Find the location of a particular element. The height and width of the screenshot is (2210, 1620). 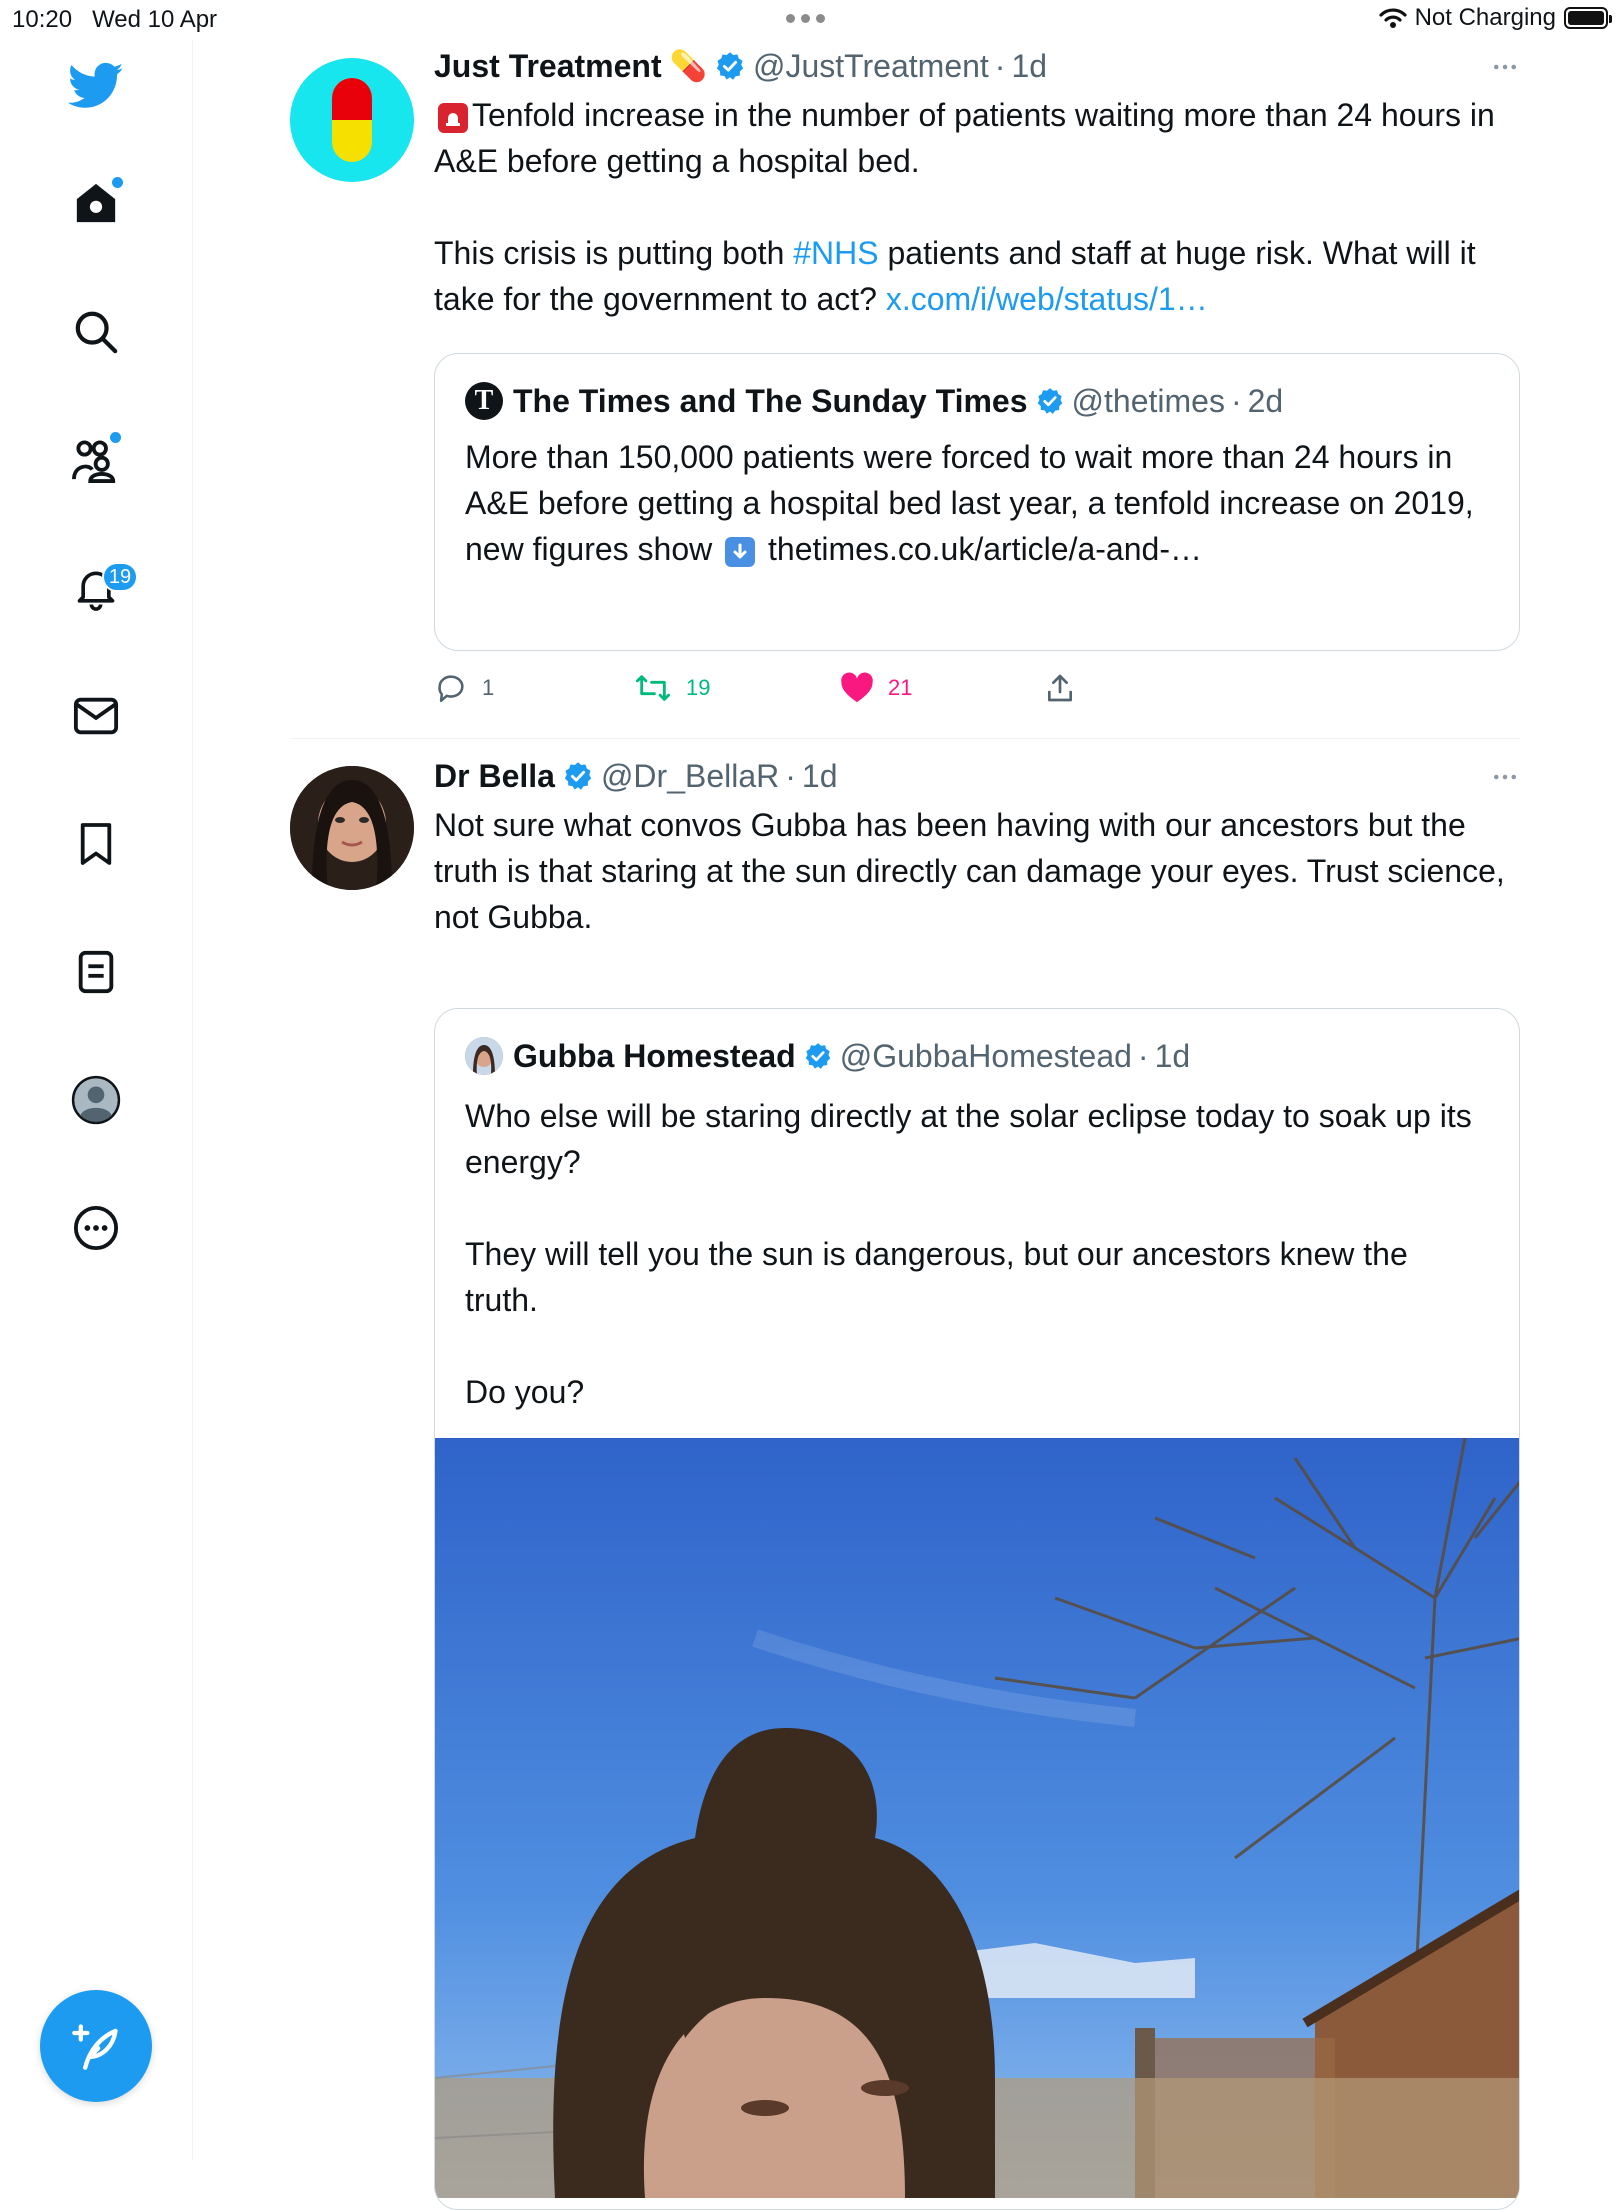

notifications-badge: 19 is located at coordinates (120, 577).